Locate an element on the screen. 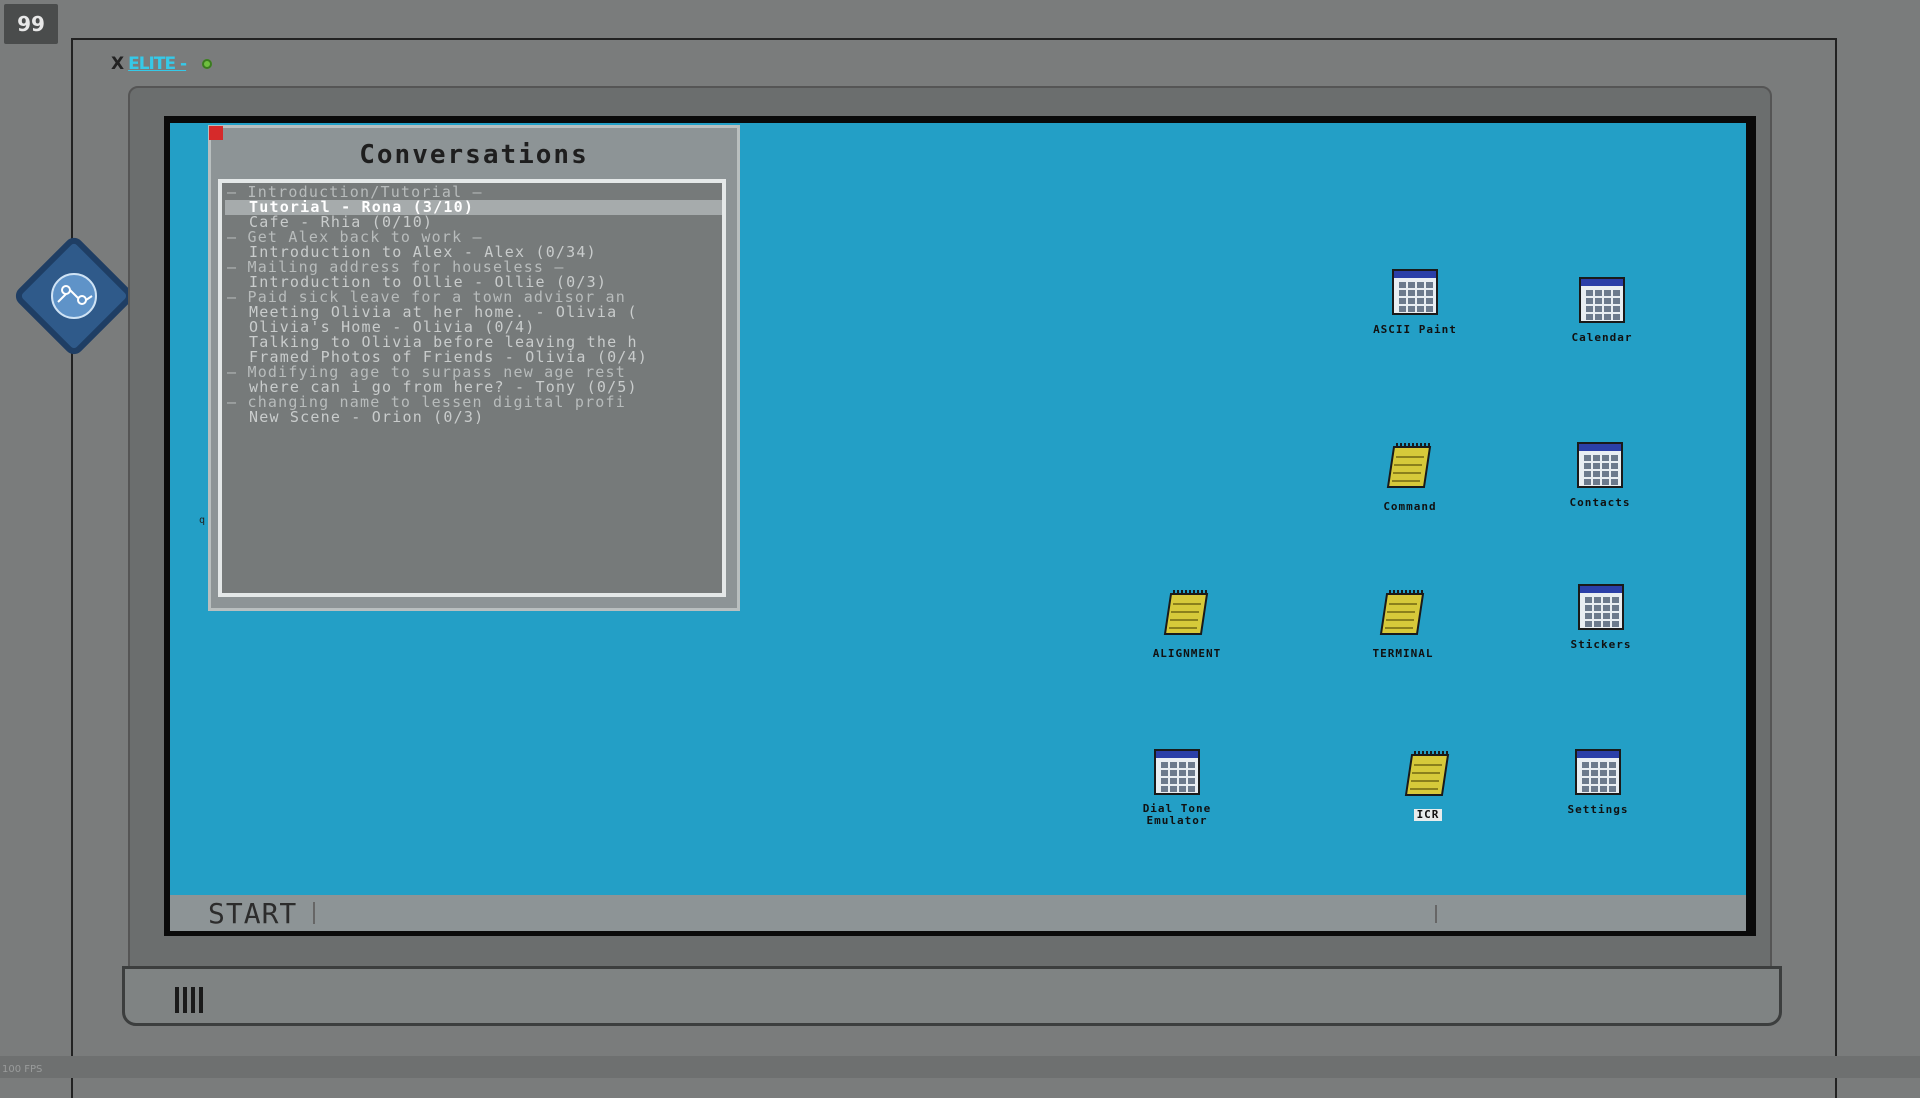 The height and width of the screenshot is (1098, 1920). frame-counter: 99 is located at coordinates (31, 24).